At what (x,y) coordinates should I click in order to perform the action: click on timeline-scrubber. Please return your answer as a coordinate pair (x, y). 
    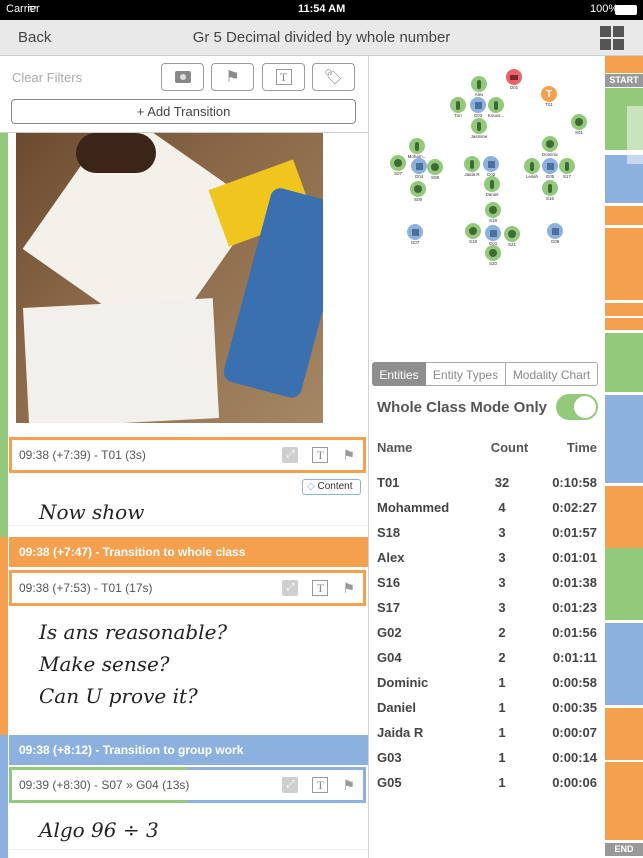
    Looking at the image, I should click on (635, 135).